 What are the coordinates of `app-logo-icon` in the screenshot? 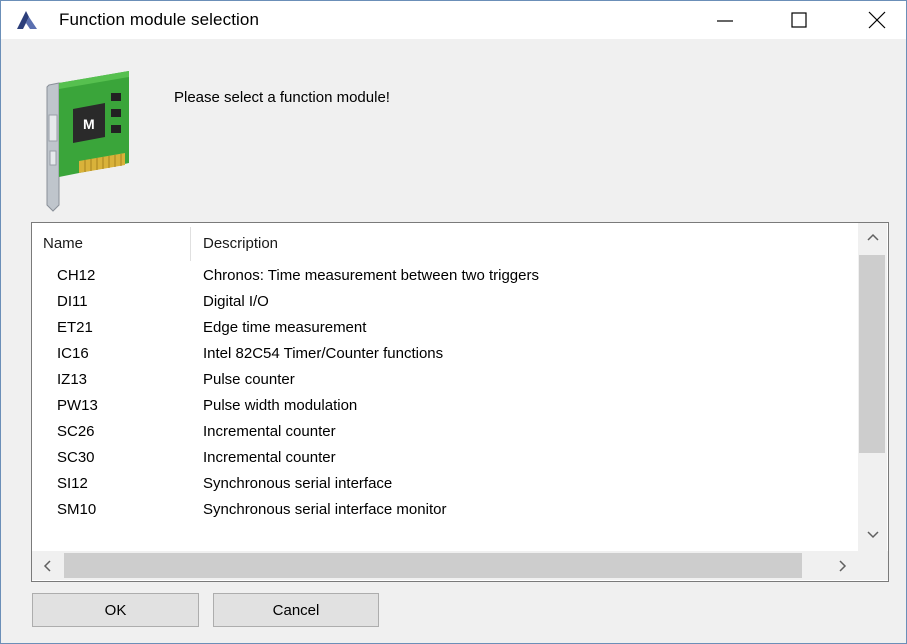 It's located at (28, 20).